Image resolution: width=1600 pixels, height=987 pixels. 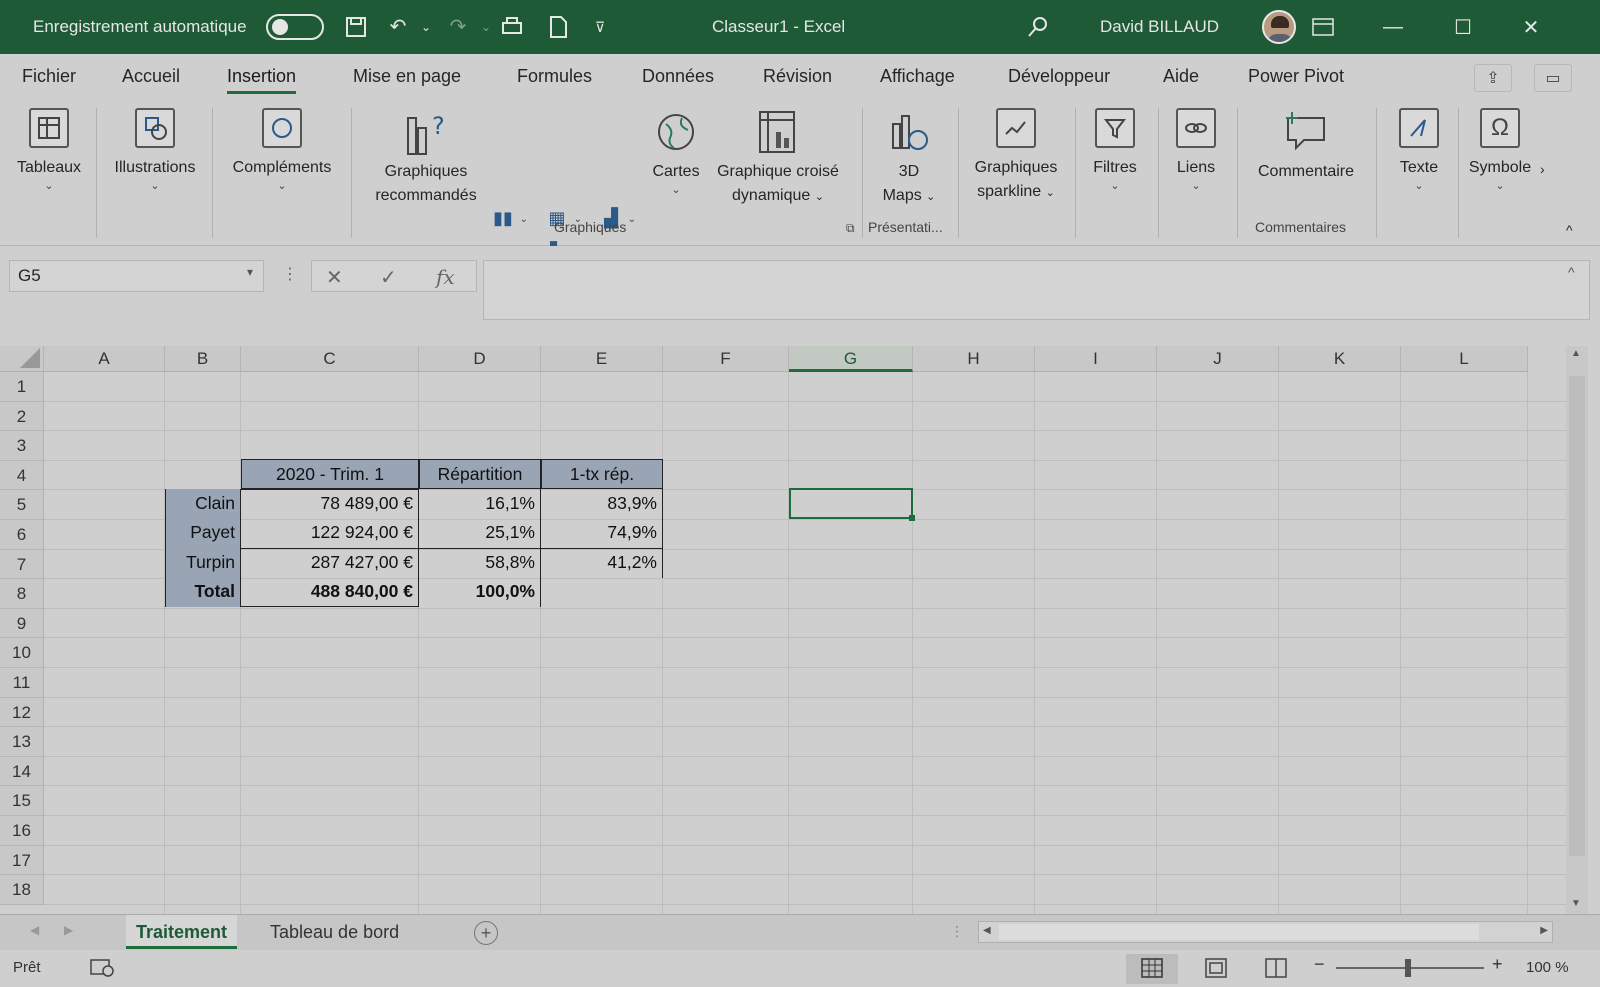 I want to click on select-all-corner, so click(x=22, y=359).